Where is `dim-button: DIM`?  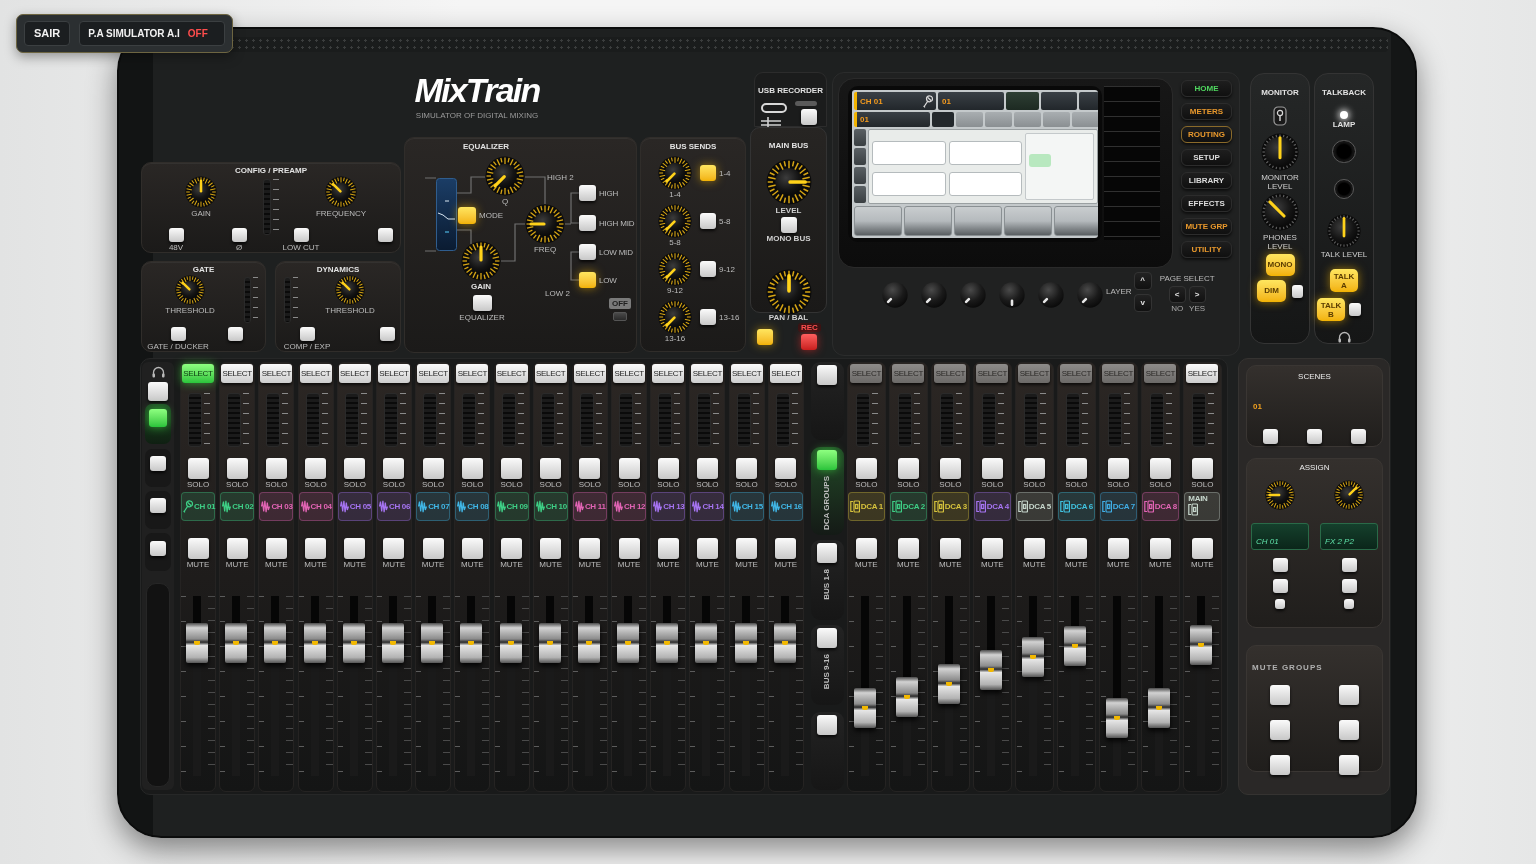
dim-button: DIM is located at coordinates (1271, 291).